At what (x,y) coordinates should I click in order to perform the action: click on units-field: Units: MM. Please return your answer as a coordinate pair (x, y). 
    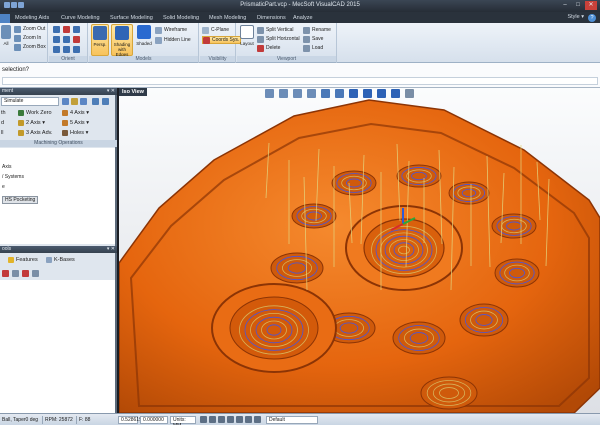
    Looking at the image, I should click on (183, 420).